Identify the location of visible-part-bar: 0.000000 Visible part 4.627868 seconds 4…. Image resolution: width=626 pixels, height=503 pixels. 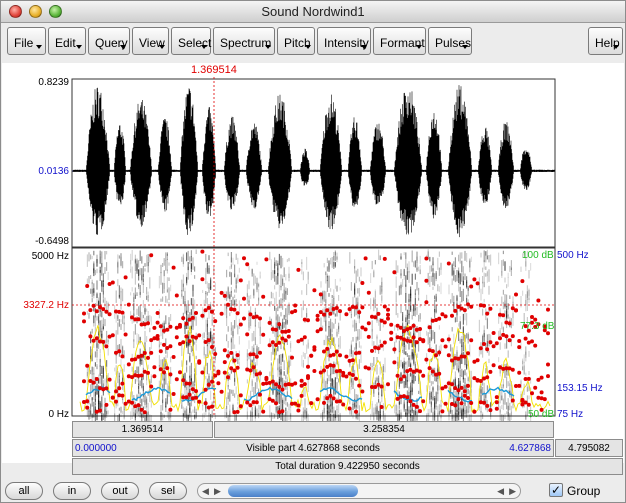
(313, 448).